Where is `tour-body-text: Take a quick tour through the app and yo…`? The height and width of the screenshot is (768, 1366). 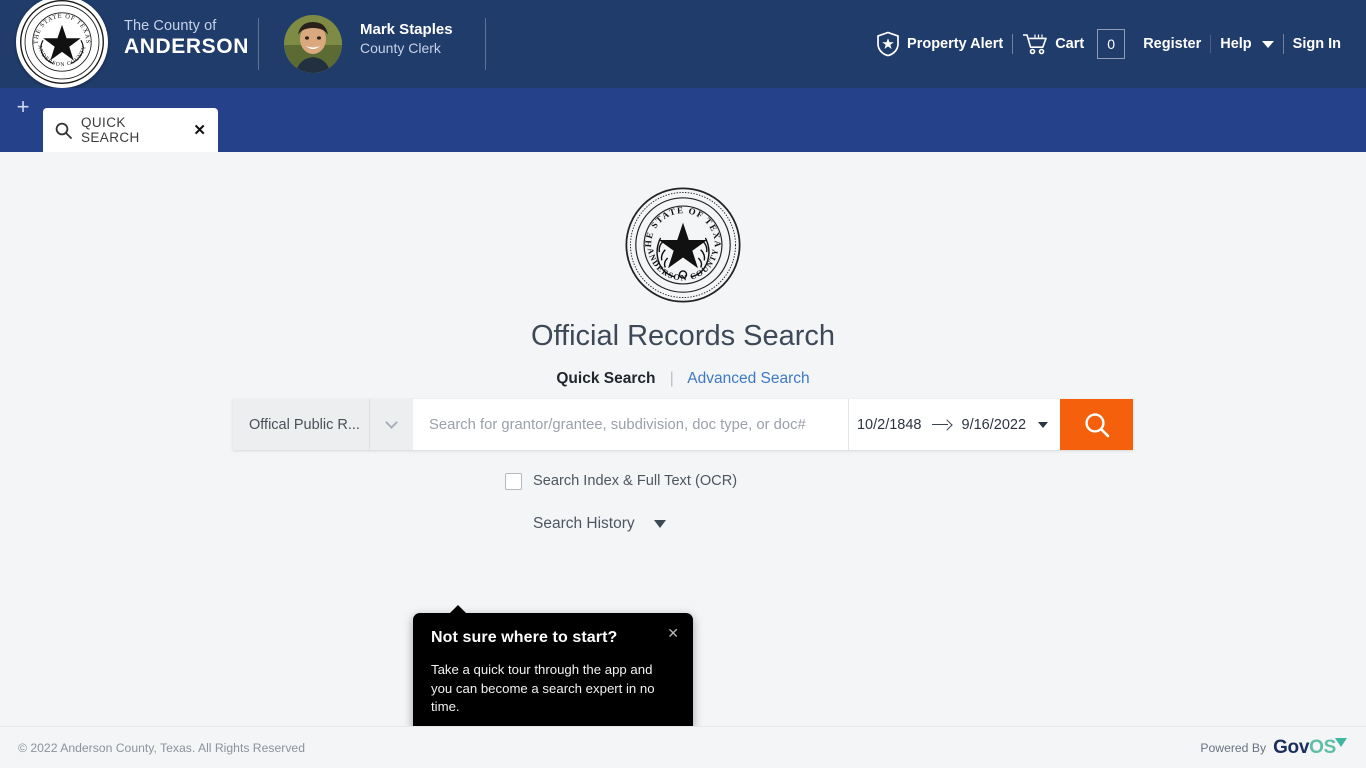
tour-body-text: Take a quick tour through the app and yo… is located at coordinates (543, 688).